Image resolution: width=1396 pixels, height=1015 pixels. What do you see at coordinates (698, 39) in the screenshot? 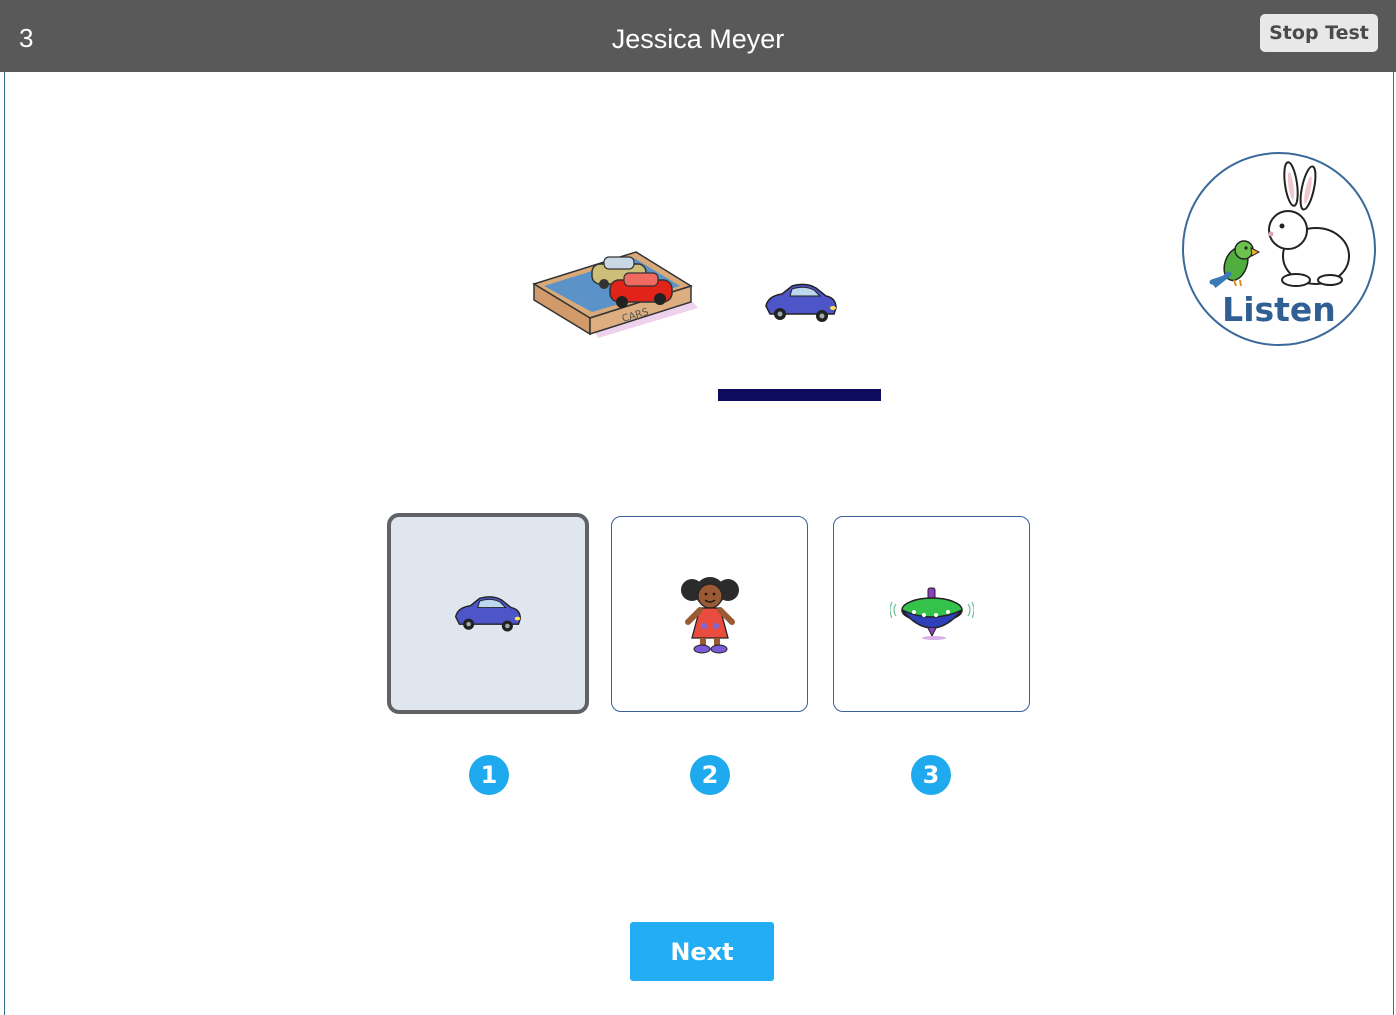
I see `student-name: Jessica Meyer` at bounding box center [698, 39].